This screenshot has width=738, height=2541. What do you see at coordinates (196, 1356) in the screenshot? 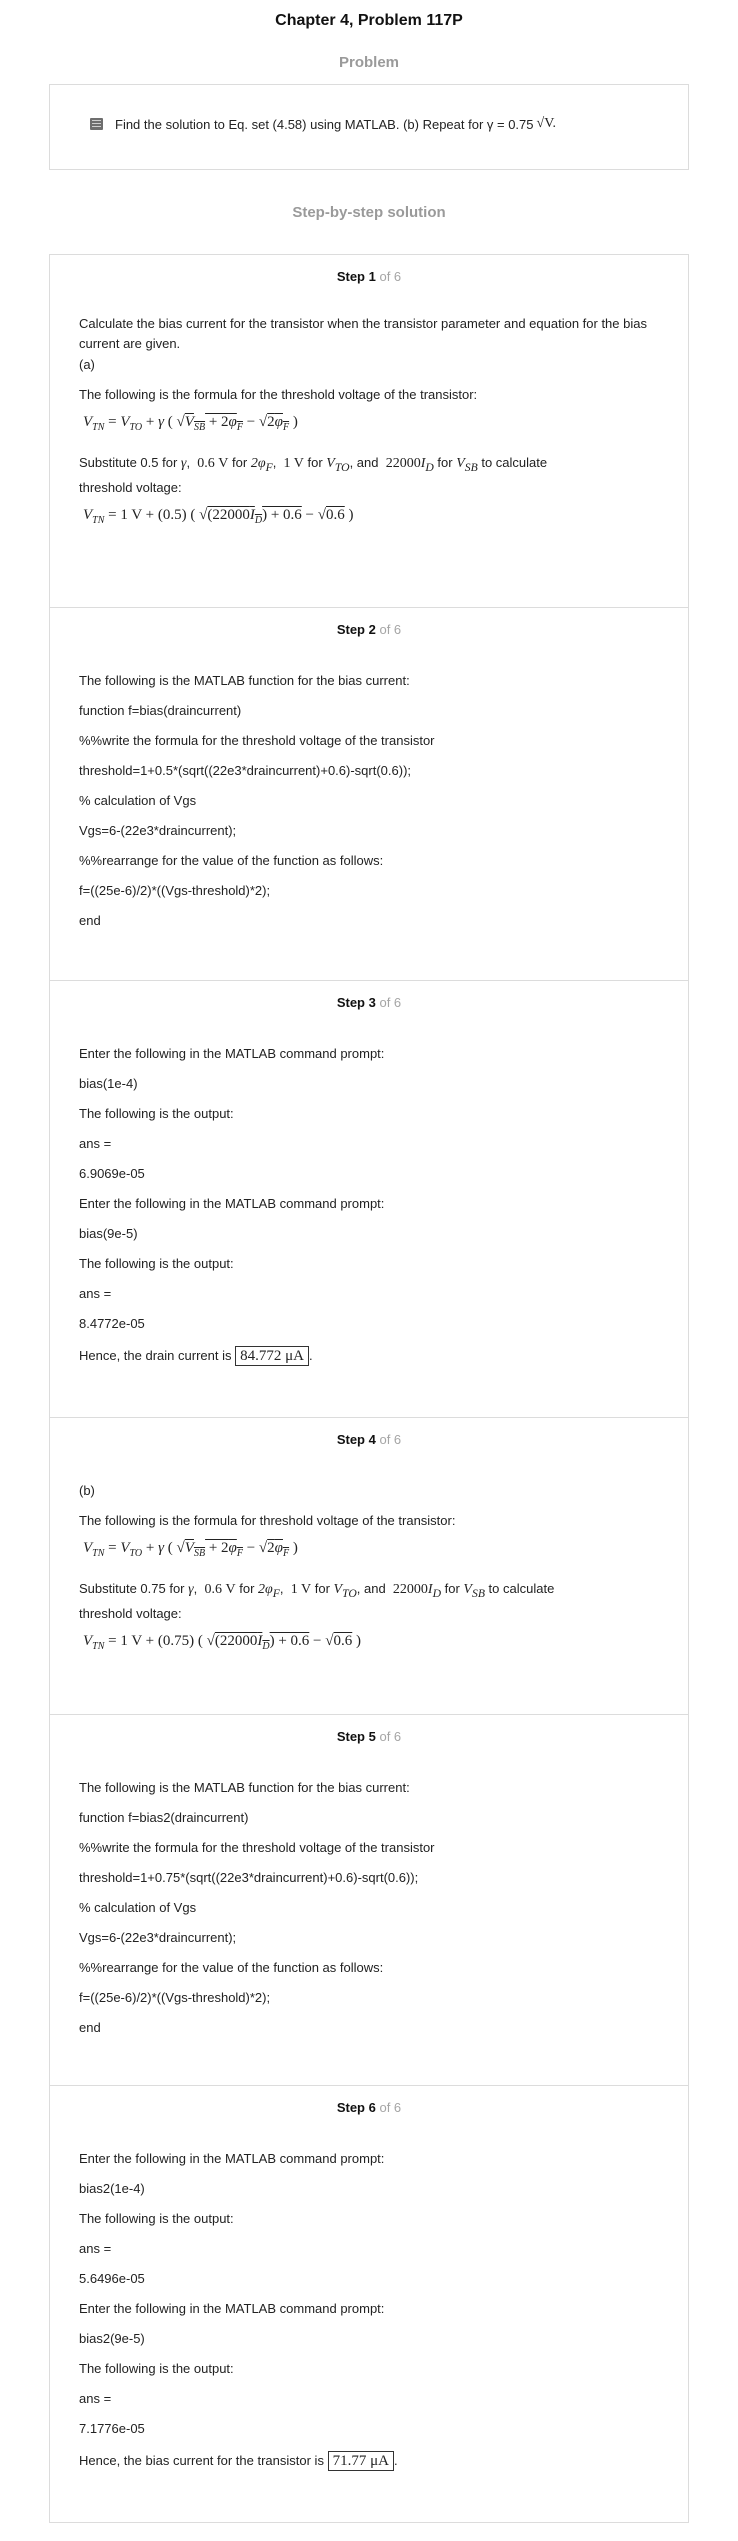
I see `step-conclusion: Hence, the drain current is 84.772 μA.` at bounding box center [196, 1356].